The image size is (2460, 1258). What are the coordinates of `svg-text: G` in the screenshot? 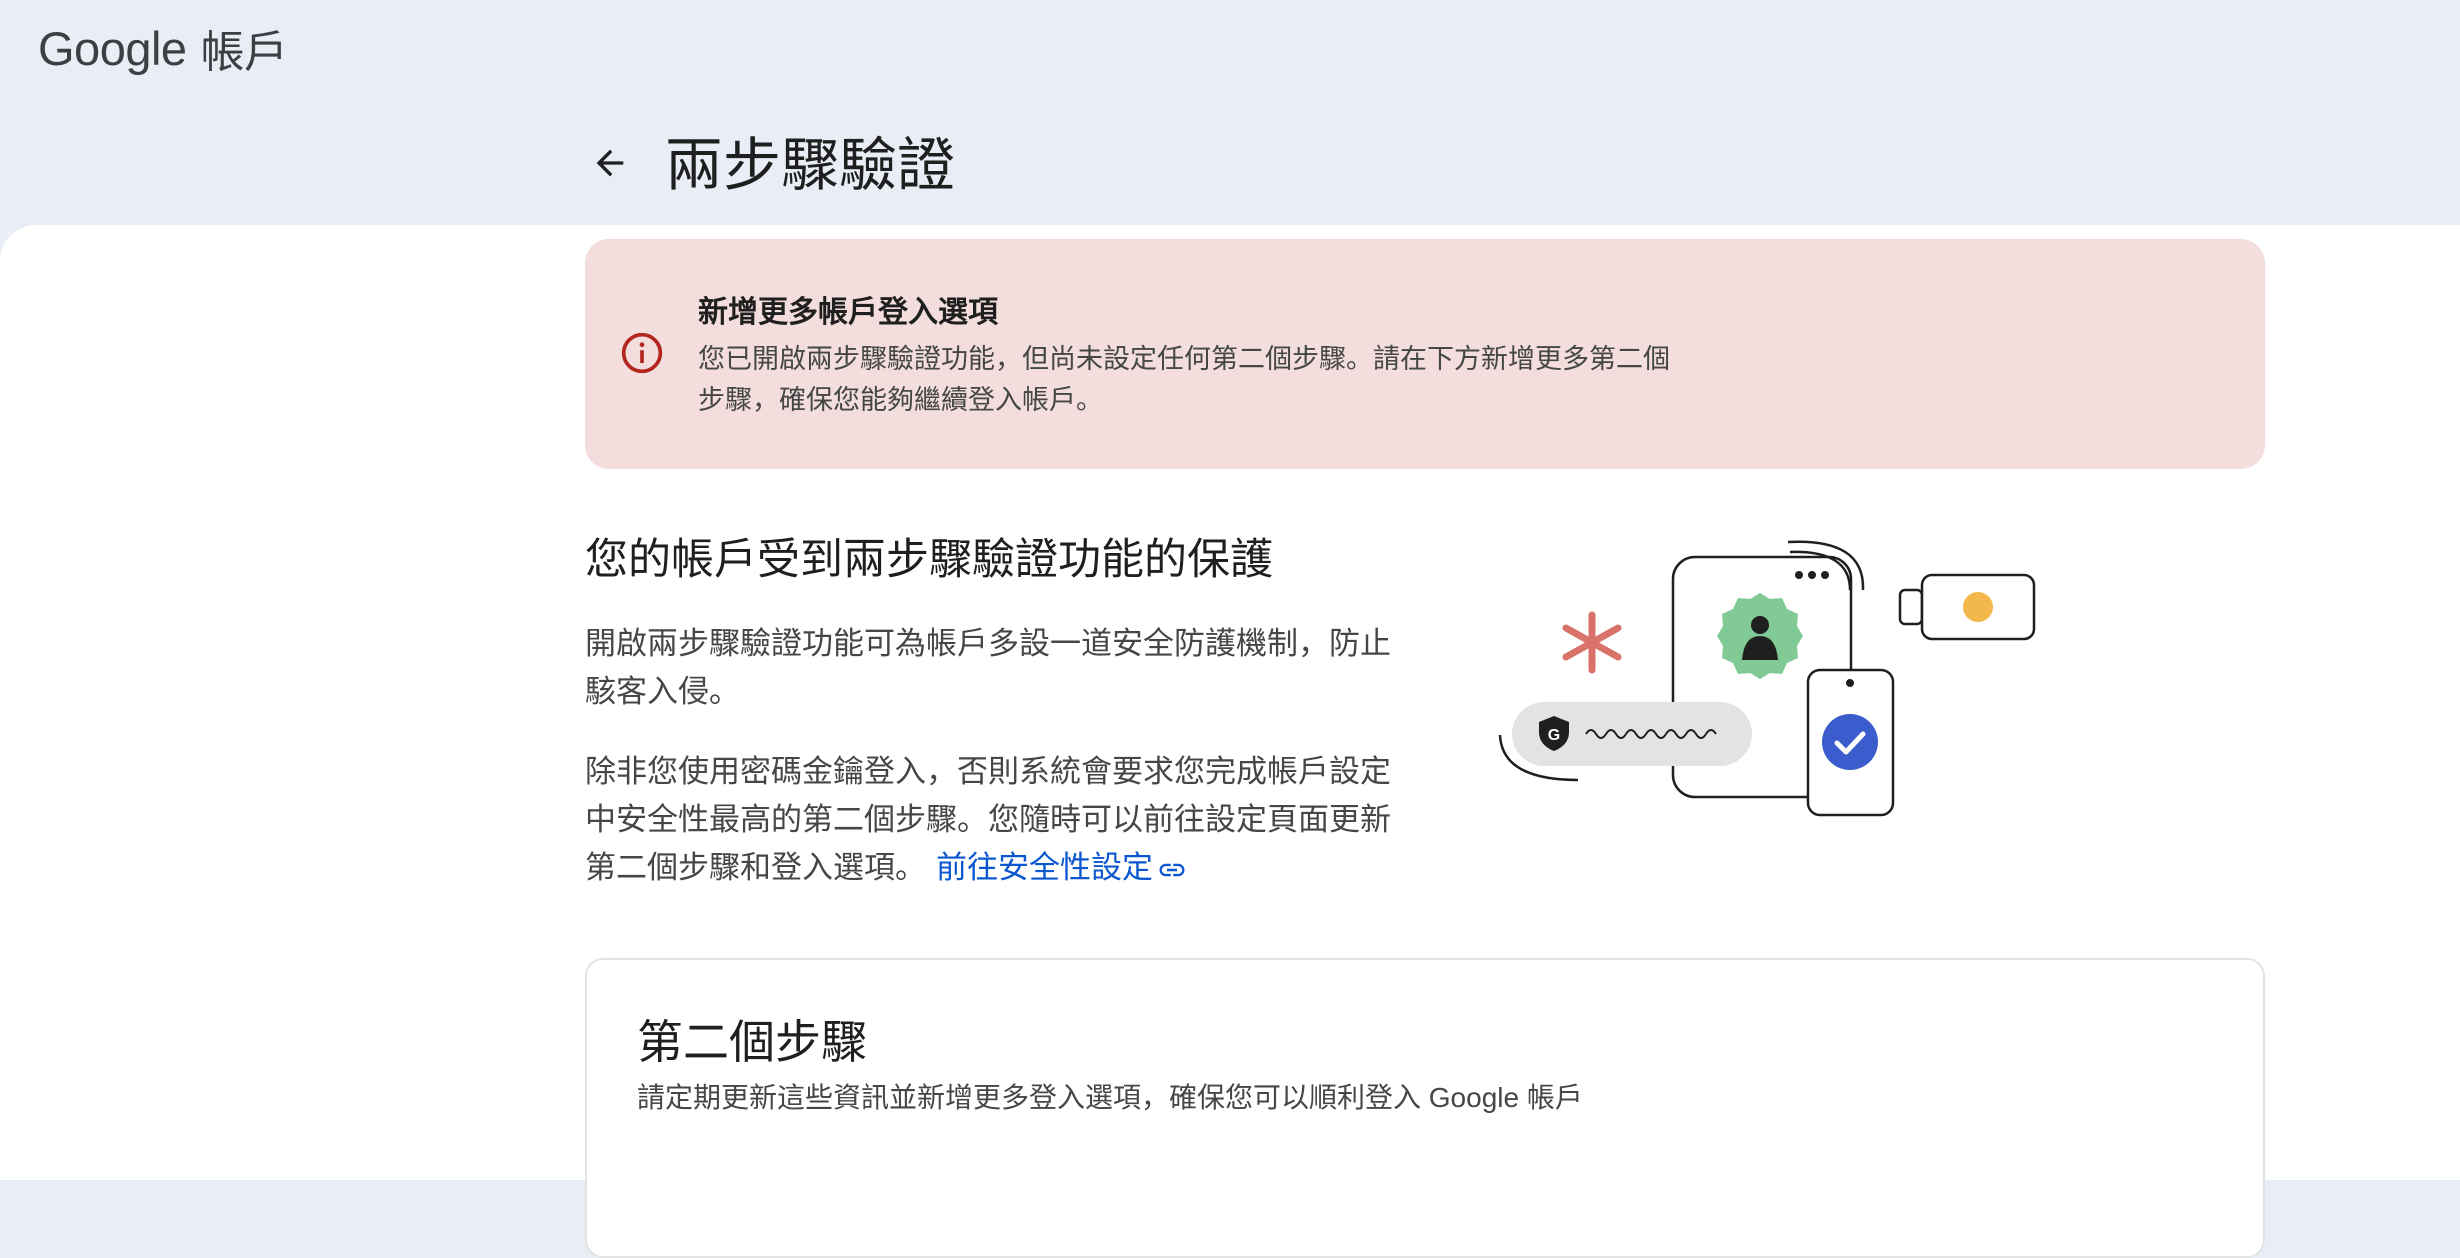 It's located at (1554, 735).